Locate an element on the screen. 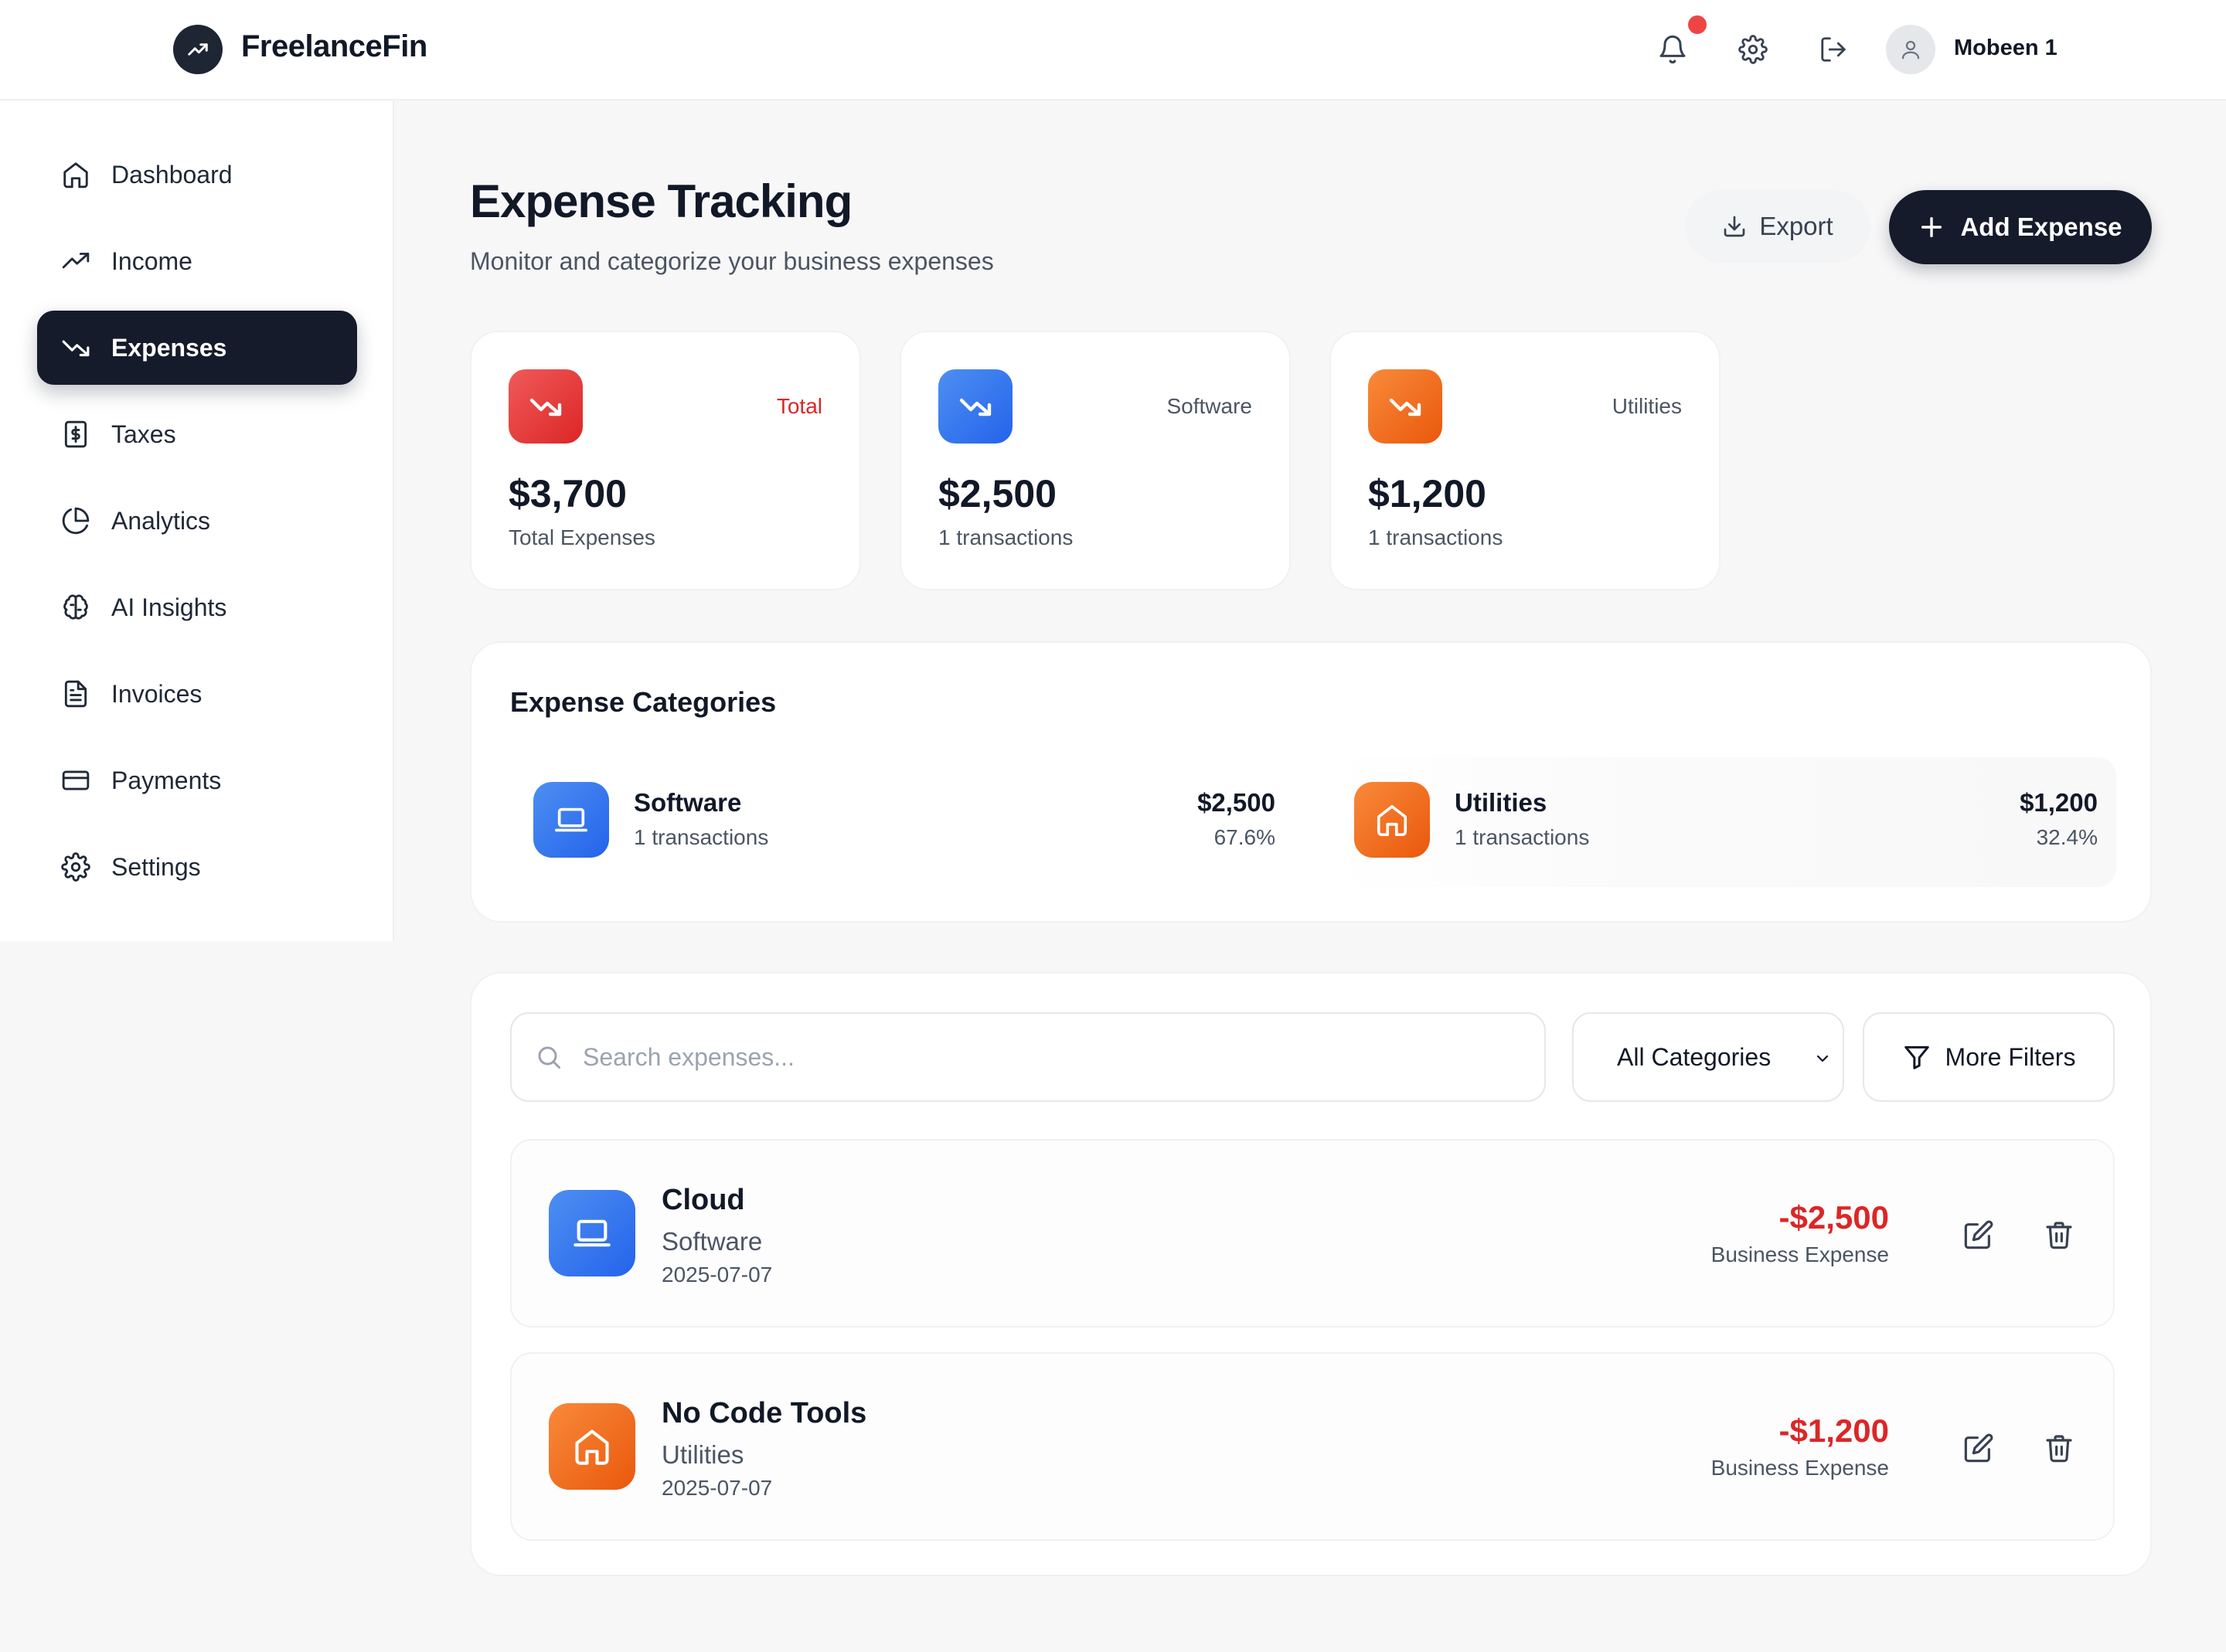 The height and width of the screenshot is (1652, 2226). trending-up-icon is located at coordinates (75, 261).